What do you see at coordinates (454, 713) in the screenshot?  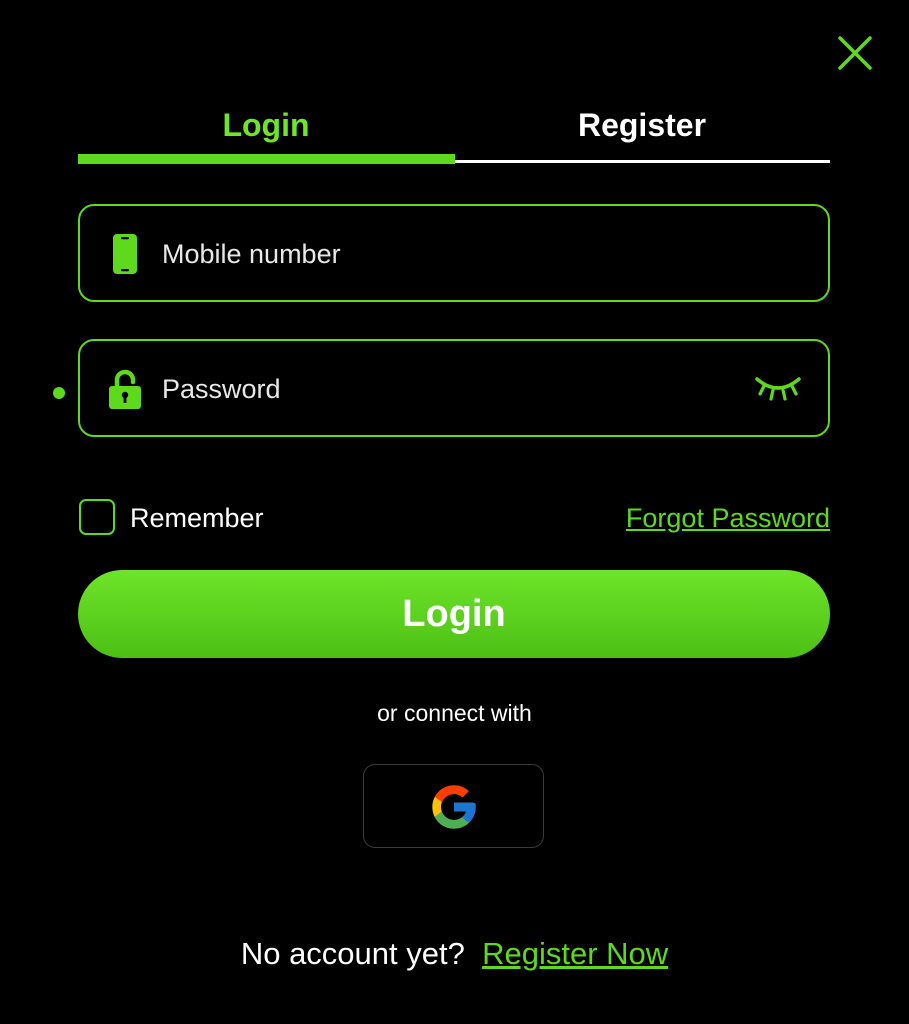 I see `connect-with-label: or connect with` at bounding box center [454, 713].